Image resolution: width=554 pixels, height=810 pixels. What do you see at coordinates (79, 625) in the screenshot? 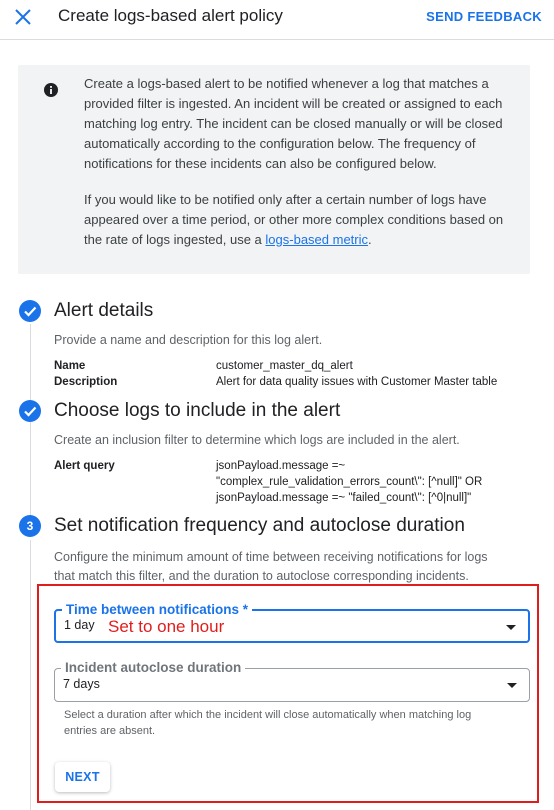
I see `time-between-notifications-value: 1 day` at bounding box center [79, 625].